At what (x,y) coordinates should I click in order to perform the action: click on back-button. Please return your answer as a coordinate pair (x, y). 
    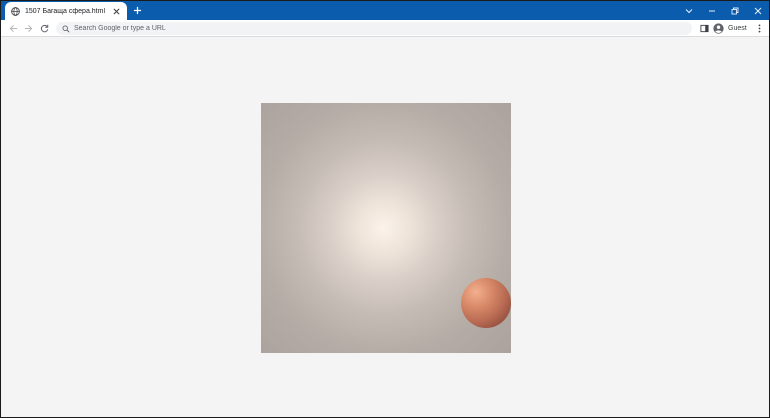
    Looking at the image, I should click on (13, 28).